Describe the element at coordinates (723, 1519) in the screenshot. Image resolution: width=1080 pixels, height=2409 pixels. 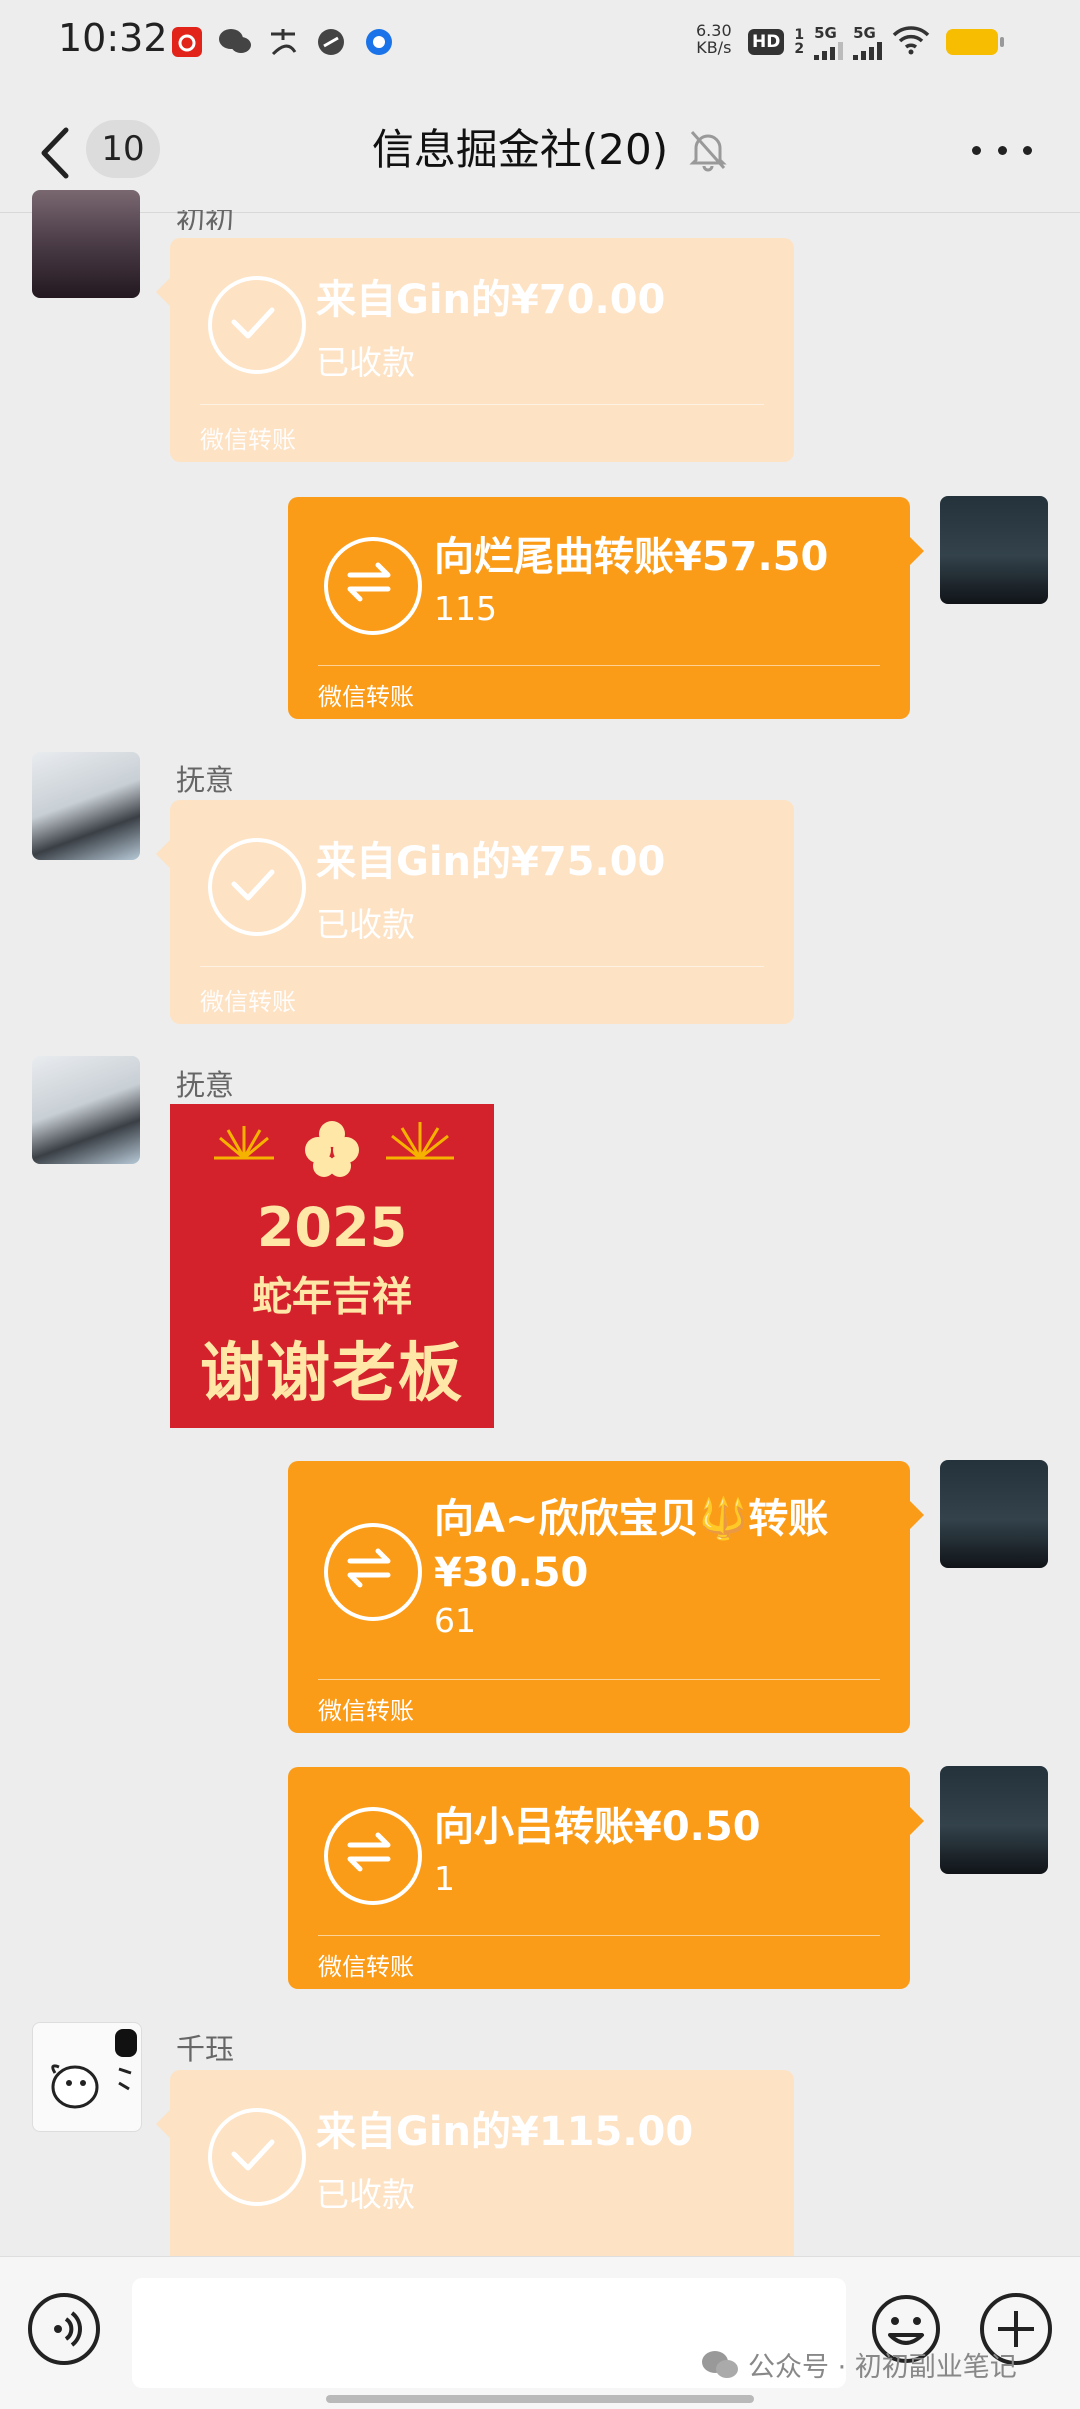
I see `trident-emoji: 🔱` at that location.